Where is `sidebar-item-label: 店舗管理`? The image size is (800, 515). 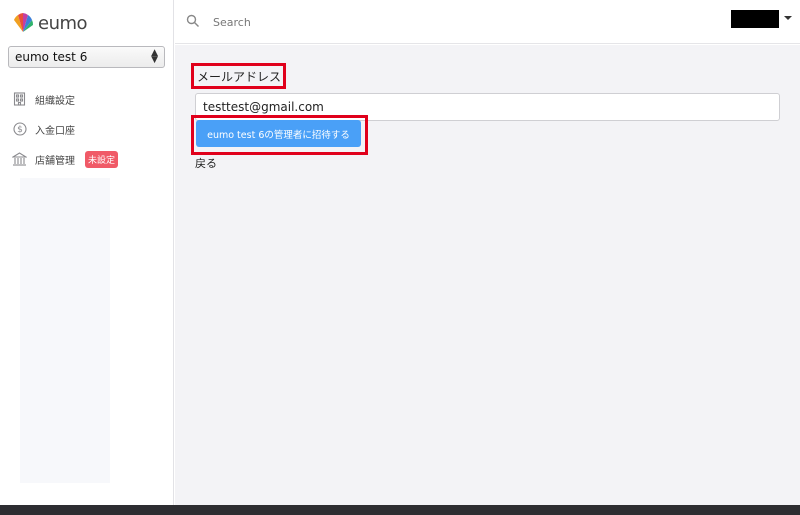 sidebar-item-label: 店舗管理 is located at coordinates (55, 161).